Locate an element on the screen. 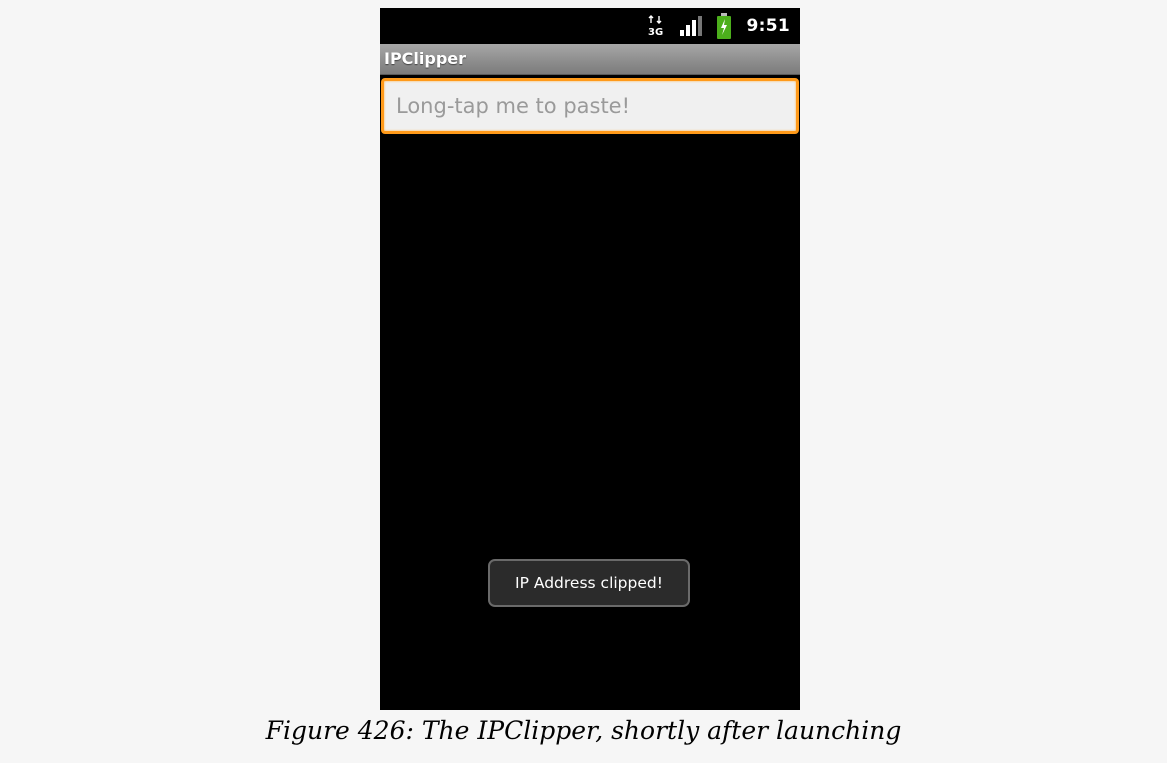 The image size is (1167, 763). paste-input-field is located at coordinates (590, 106).